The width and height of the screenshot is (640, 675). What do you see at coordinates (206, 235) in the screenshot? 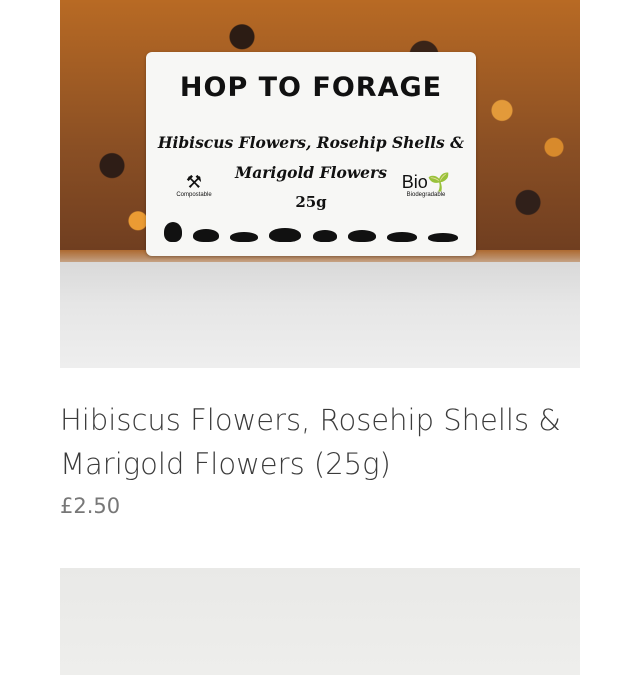
I see `guinea-pig-icon` at bounding box center [206, 235].